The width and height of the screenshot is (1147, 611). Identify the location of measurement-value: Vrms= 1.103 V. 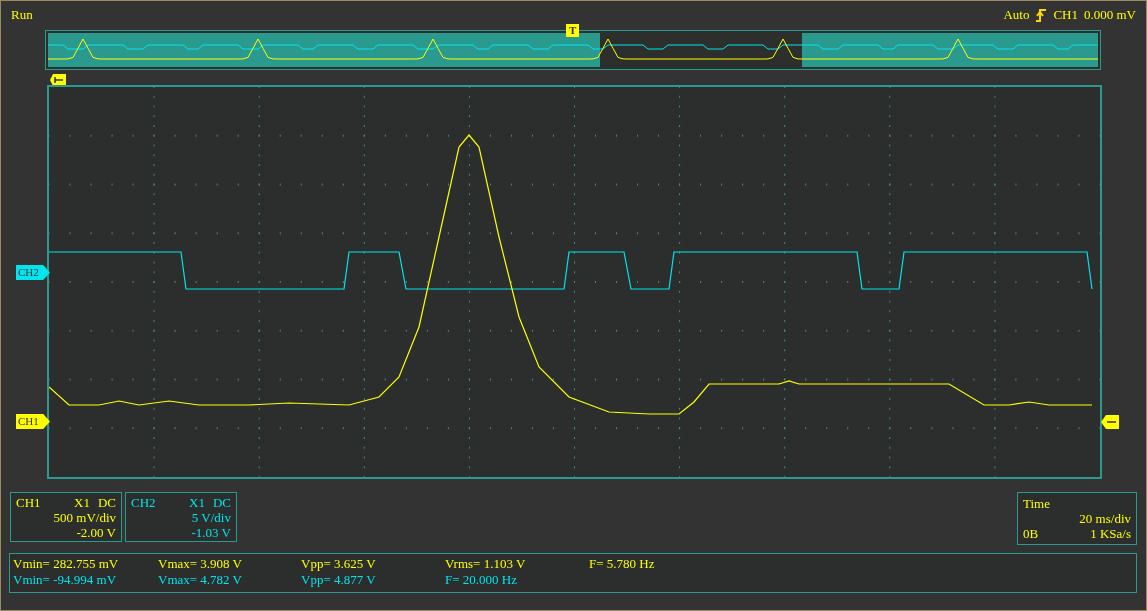
(486, 564).